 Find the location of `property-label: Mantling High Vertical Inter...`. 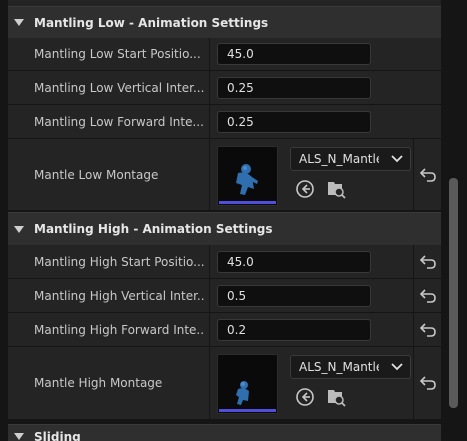

property-label: Mantling High Vertical Inter... is located at coordinates (119, 295).